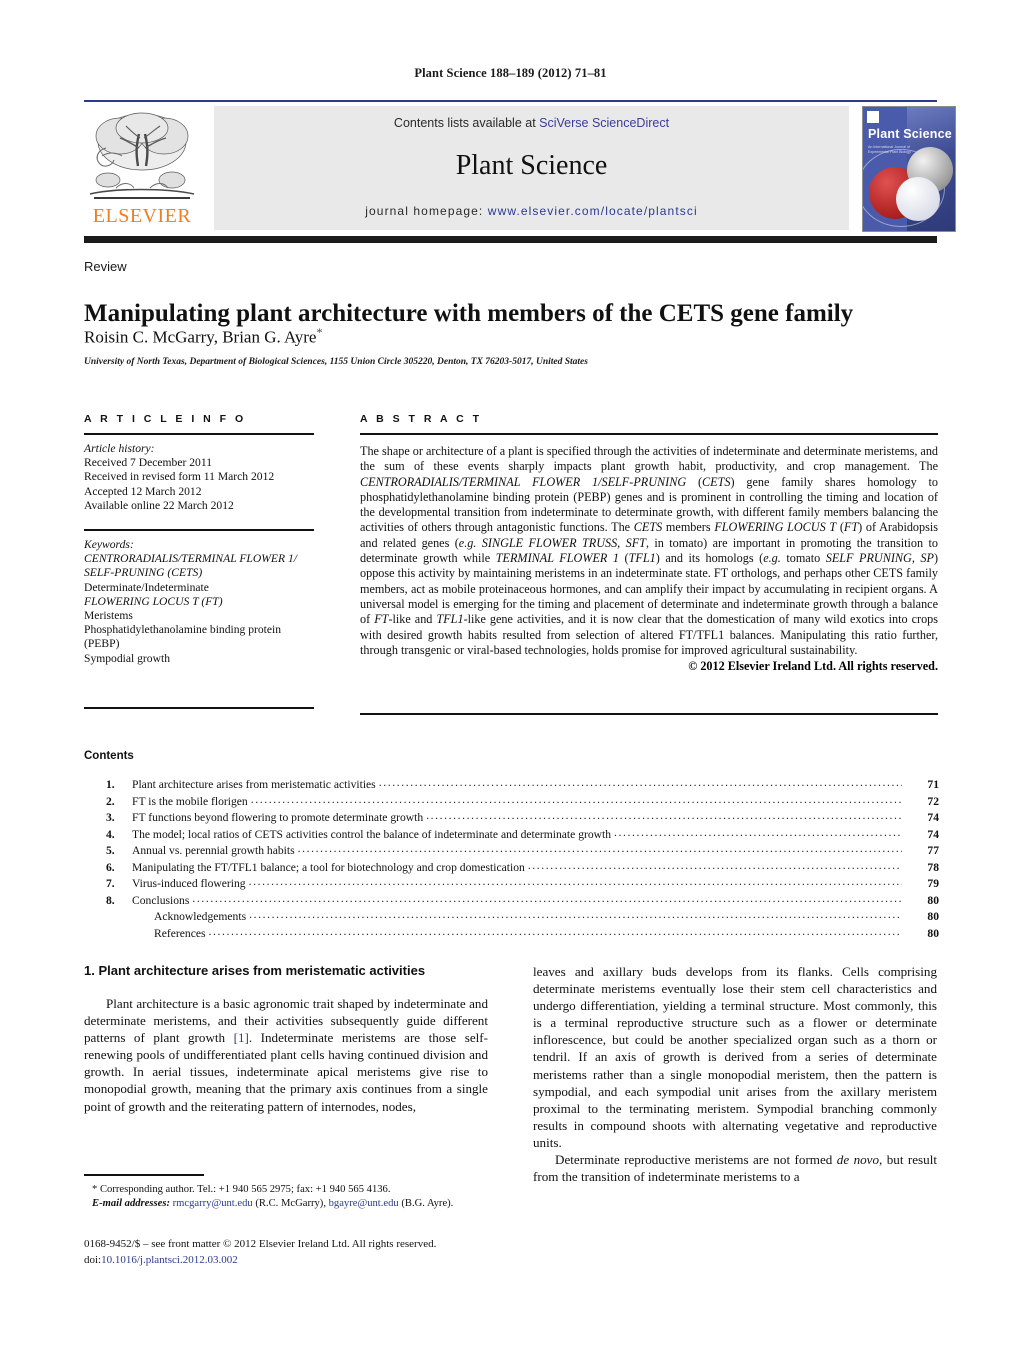  What do you see at coordinates (160, 900) in the screenshot?
I see `toc-label: Conclusions` at bounding box center [160, 900].